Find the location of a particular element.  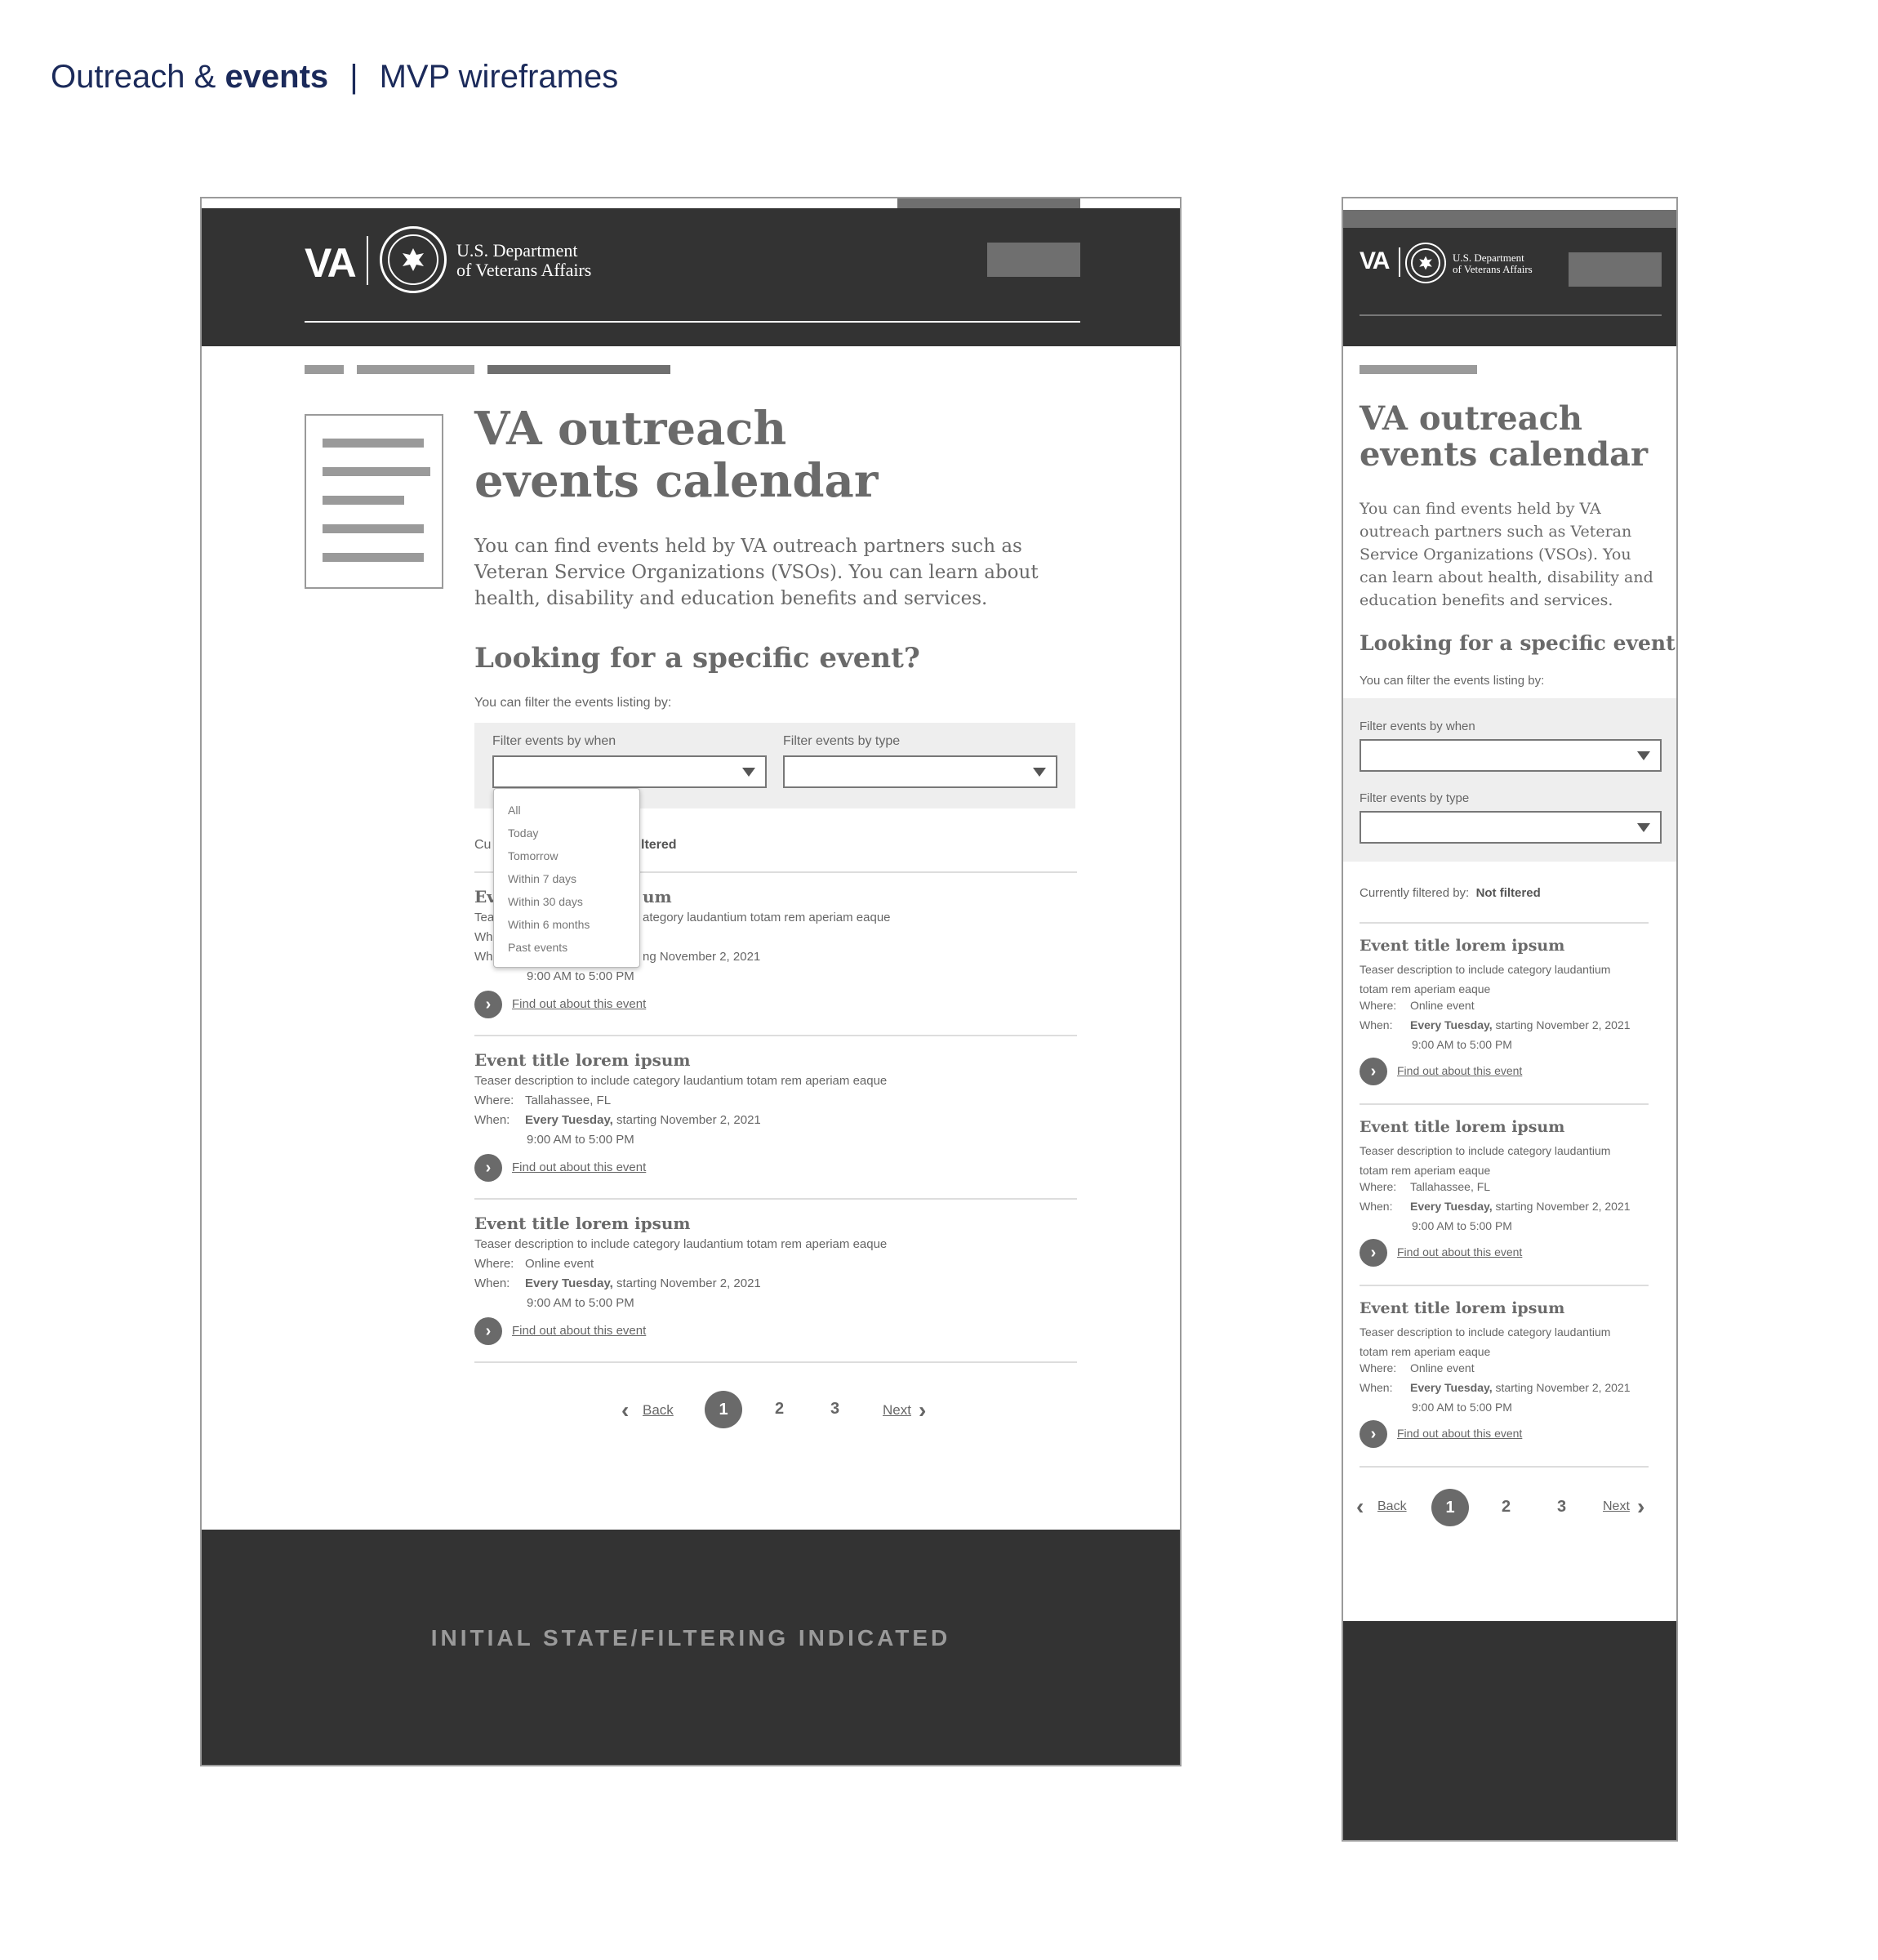

page-title: VA outreach events calendar is located at coordinates (676, 456).